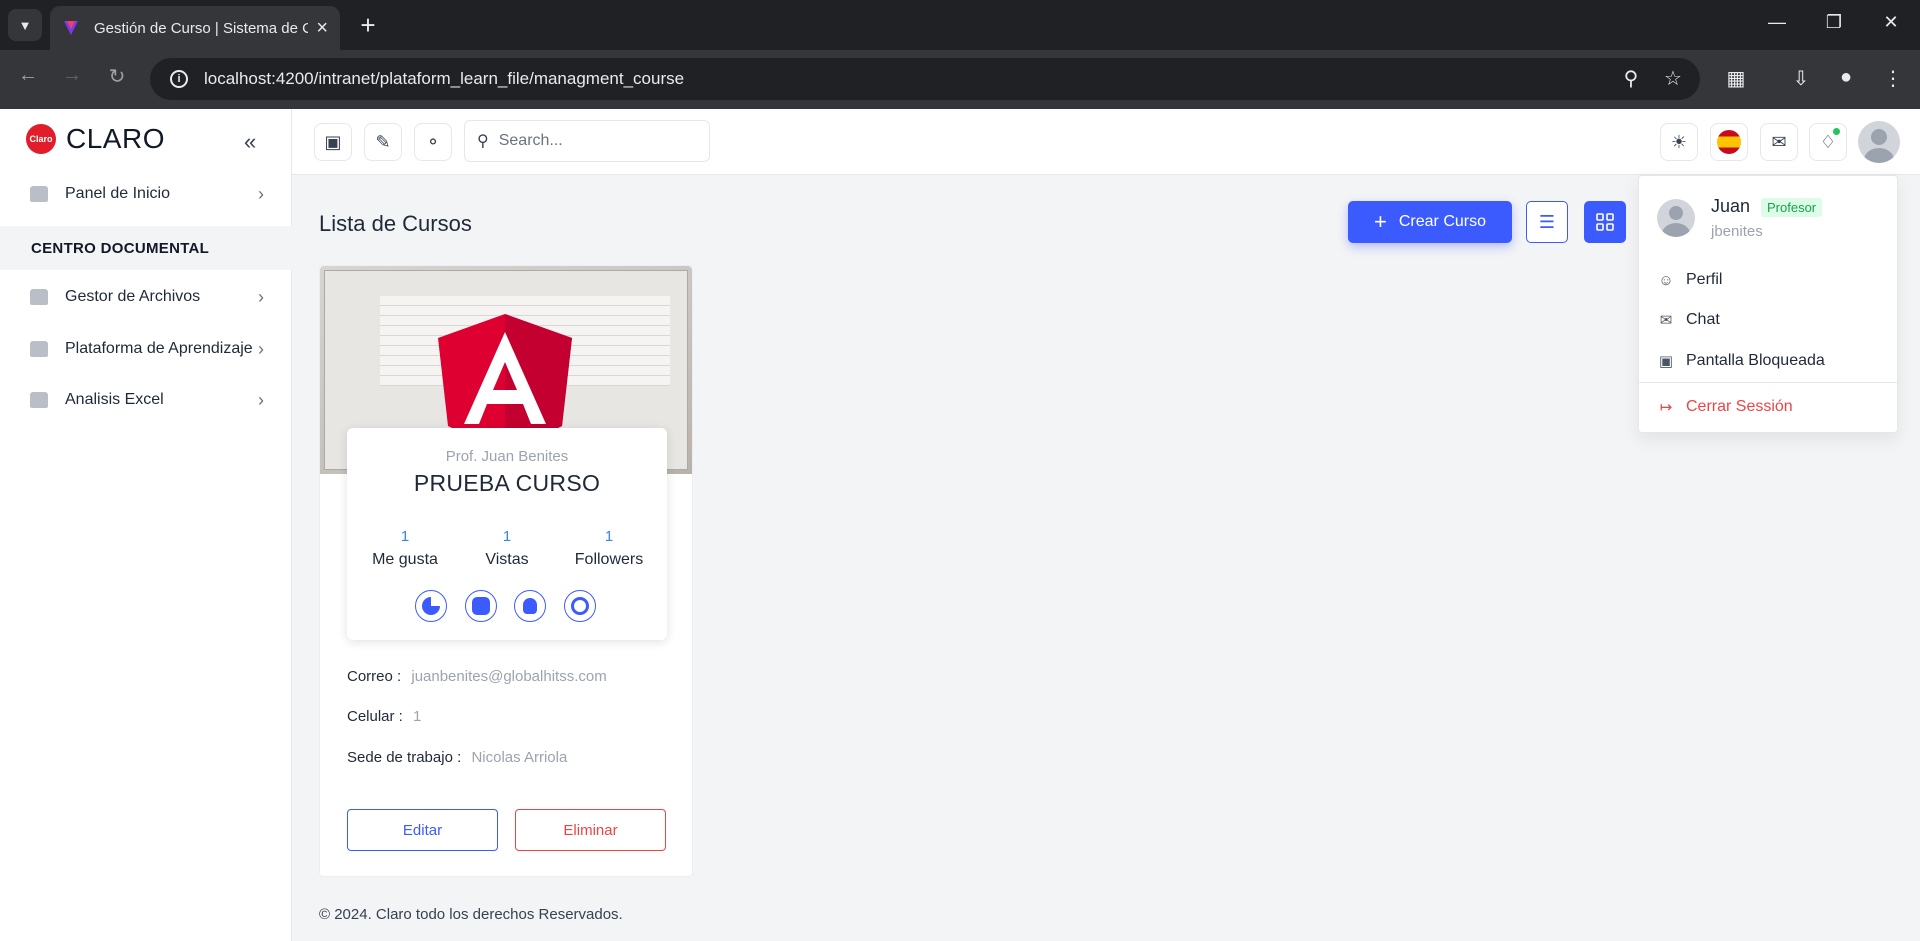 This screenshot has height=941, width=1920. I want to click on chat-bubble-icon, so click(481, 606).